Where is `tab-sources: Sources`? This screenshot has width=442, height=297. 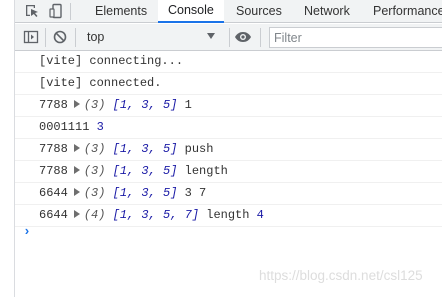 tab-sources: Sources is located at coordinates (259, 11).